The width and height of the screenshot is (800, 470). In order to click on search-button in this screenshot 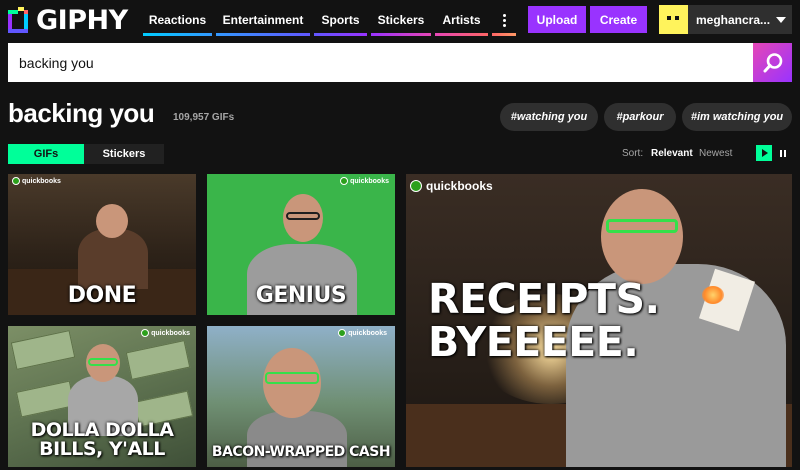, I will do `click(772, 62)`.